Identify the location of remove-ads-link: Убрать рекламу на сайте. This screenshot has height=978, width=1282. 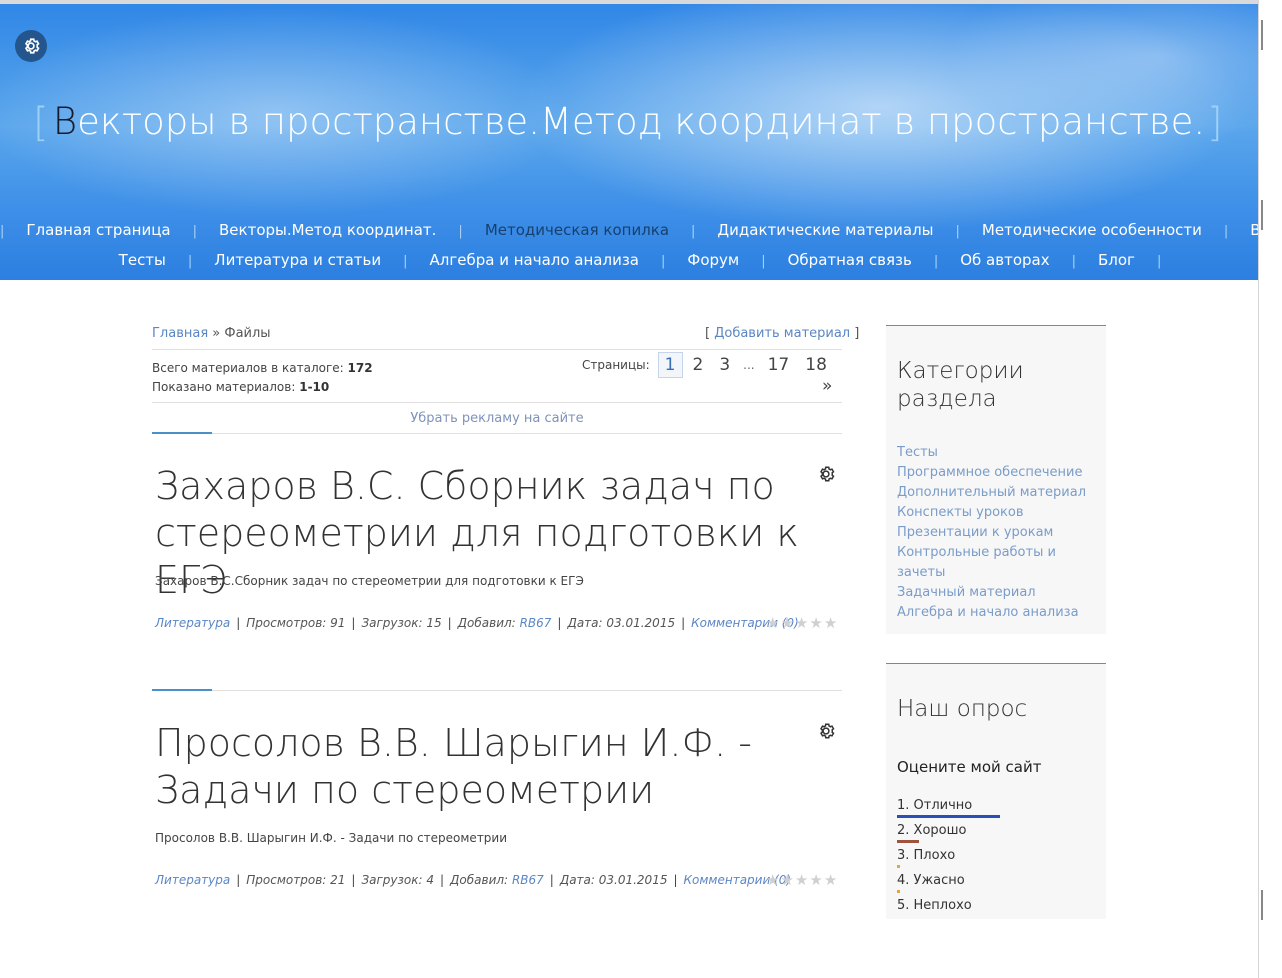
(497, 418).